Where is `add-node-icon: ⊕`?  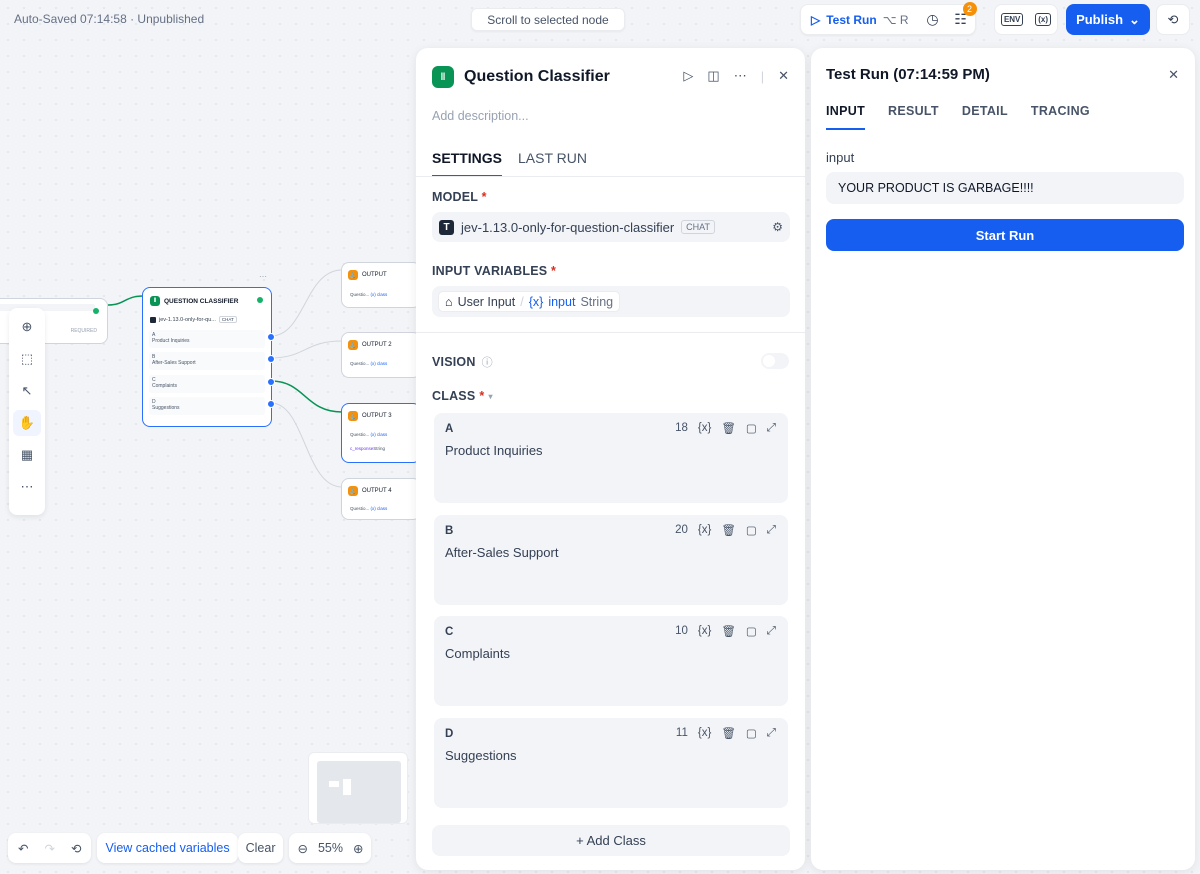
add-node-icon: ⊕ is located at coordinates (27, 327).